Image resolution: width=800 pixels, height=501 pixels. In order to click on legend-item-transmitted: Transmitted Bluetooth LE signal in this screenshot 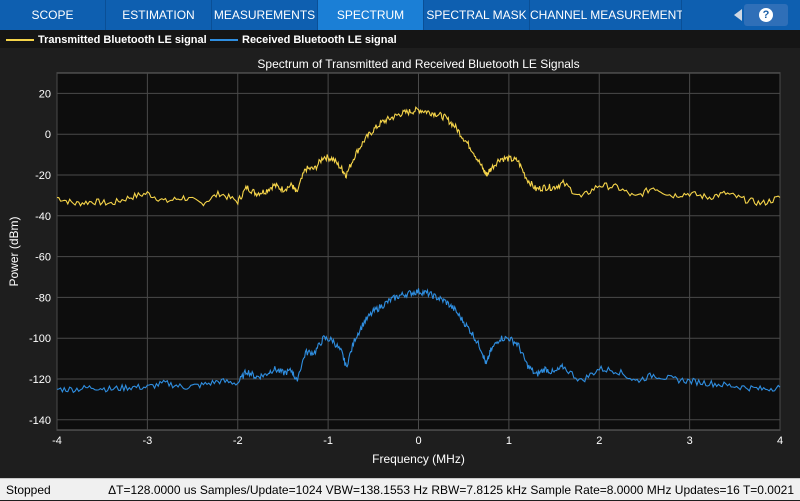, I will do `click(106, 40)`.